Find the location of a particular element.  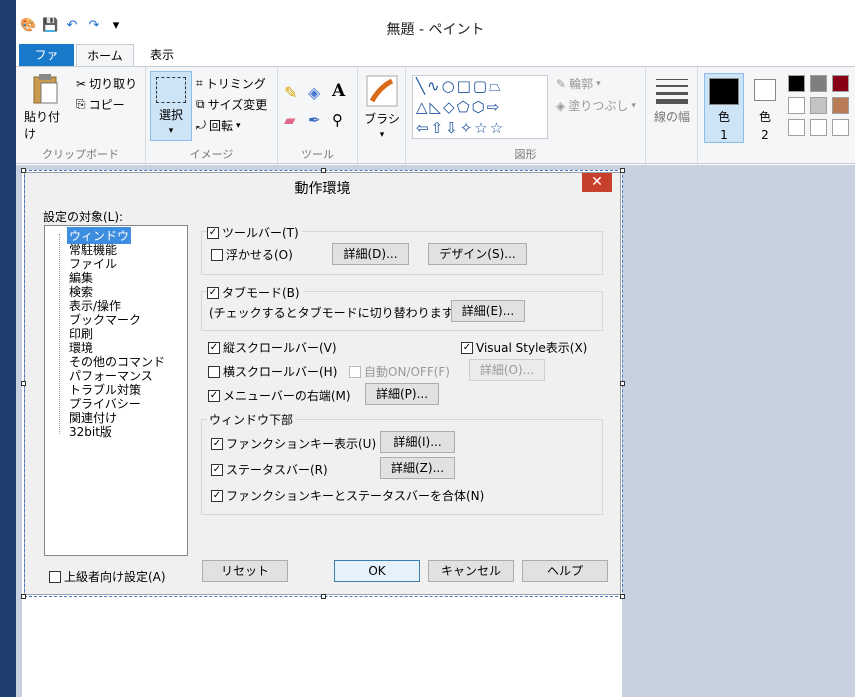

color-picker-icon: ✒ is located at coordinates (314, 120).